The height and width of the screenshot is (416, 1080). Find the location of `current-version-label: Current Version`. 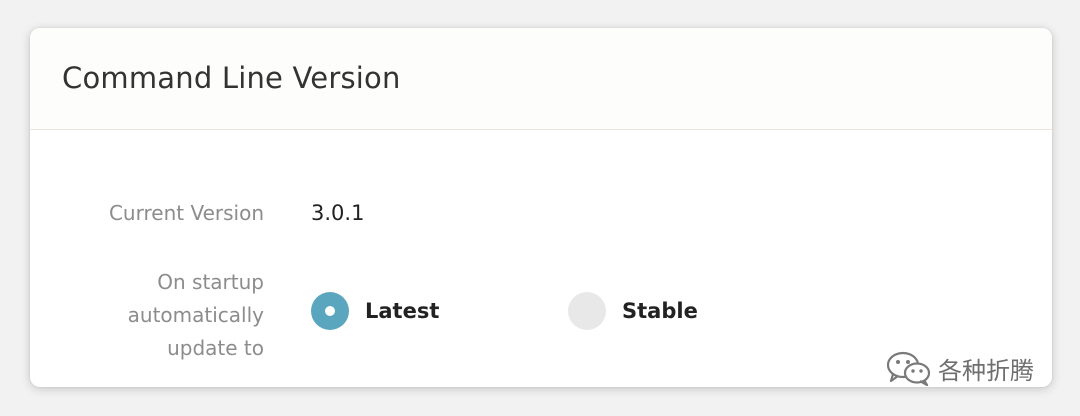

current-version-label: Current Version is located at coordinates (186, 213).